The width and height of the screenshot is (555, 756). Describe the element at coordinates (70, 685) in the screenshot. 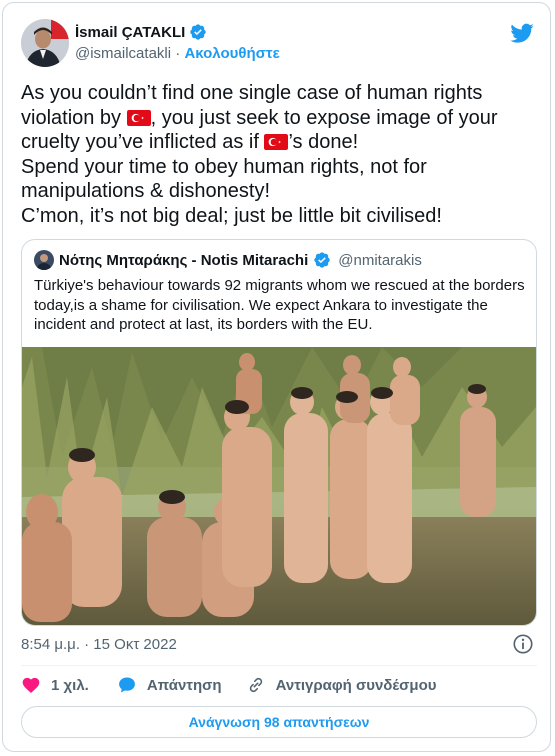

I see `like-count: 1 χιλ.` at that location.